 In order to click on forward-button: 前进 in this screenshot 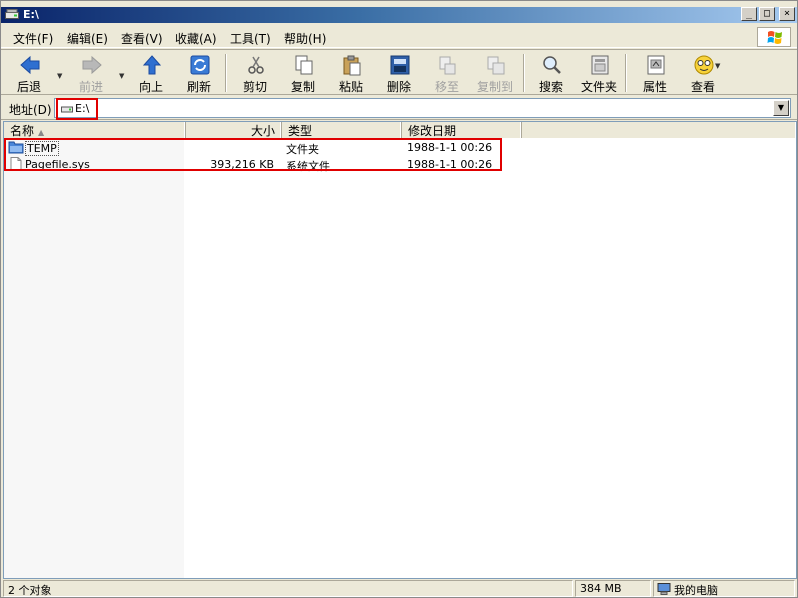, I will do `click(91, 73)`.